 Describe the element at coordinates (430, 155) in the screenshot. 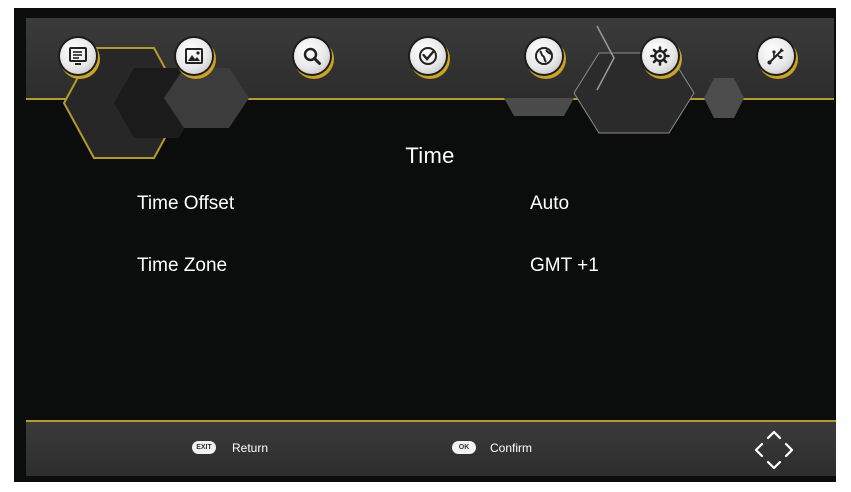

I see `page-title: Time` at that location.